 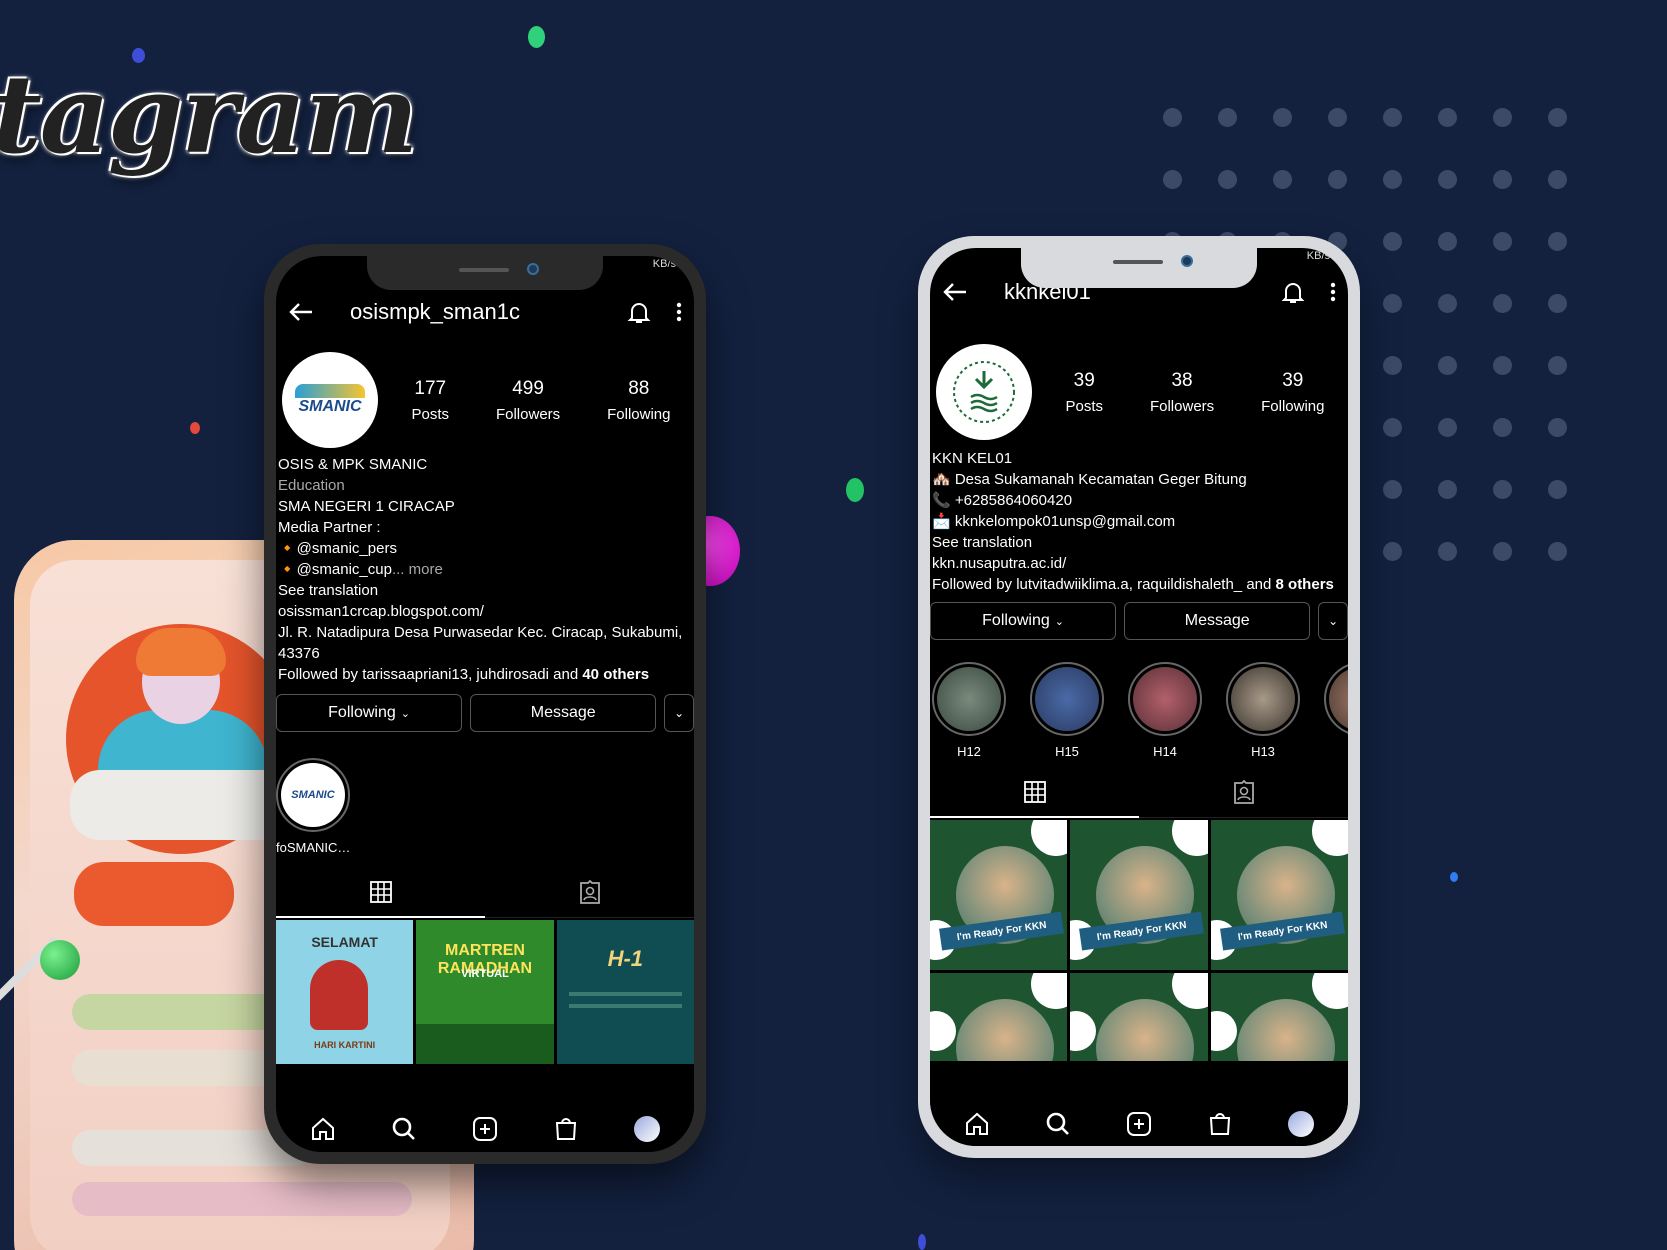 I want to click on chevron-down-icon: ⌄, so click(x=679, y=713).